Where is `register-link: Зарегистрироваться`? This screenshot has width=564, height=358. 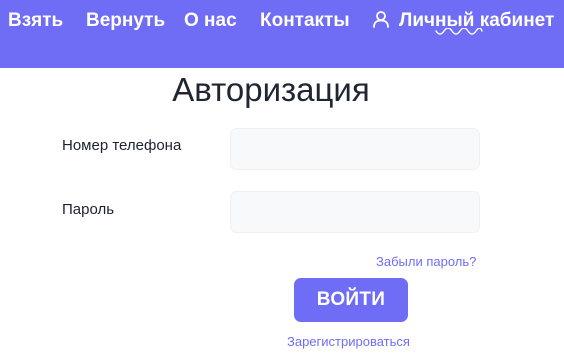 register-link: Зарегистрироваться is located at coordinates (348, 341).